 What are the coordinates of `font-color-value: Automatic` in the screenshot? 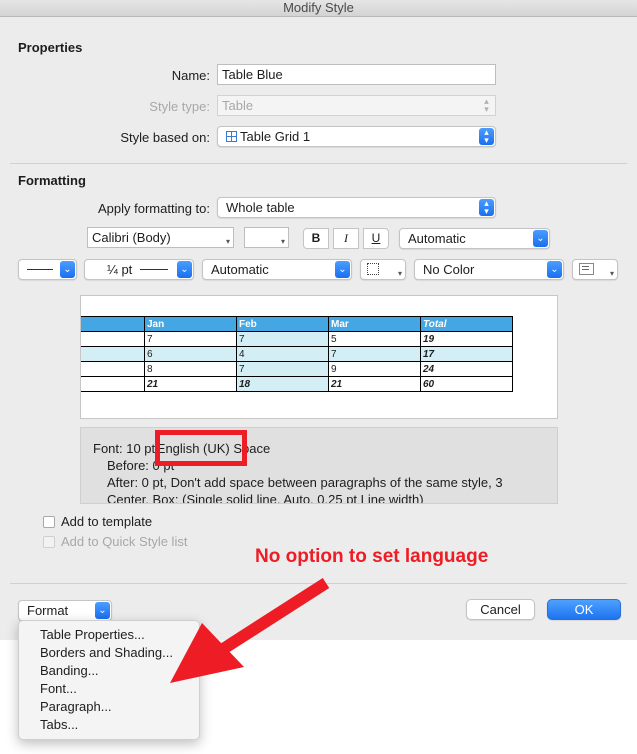 It's located at (437, 238).